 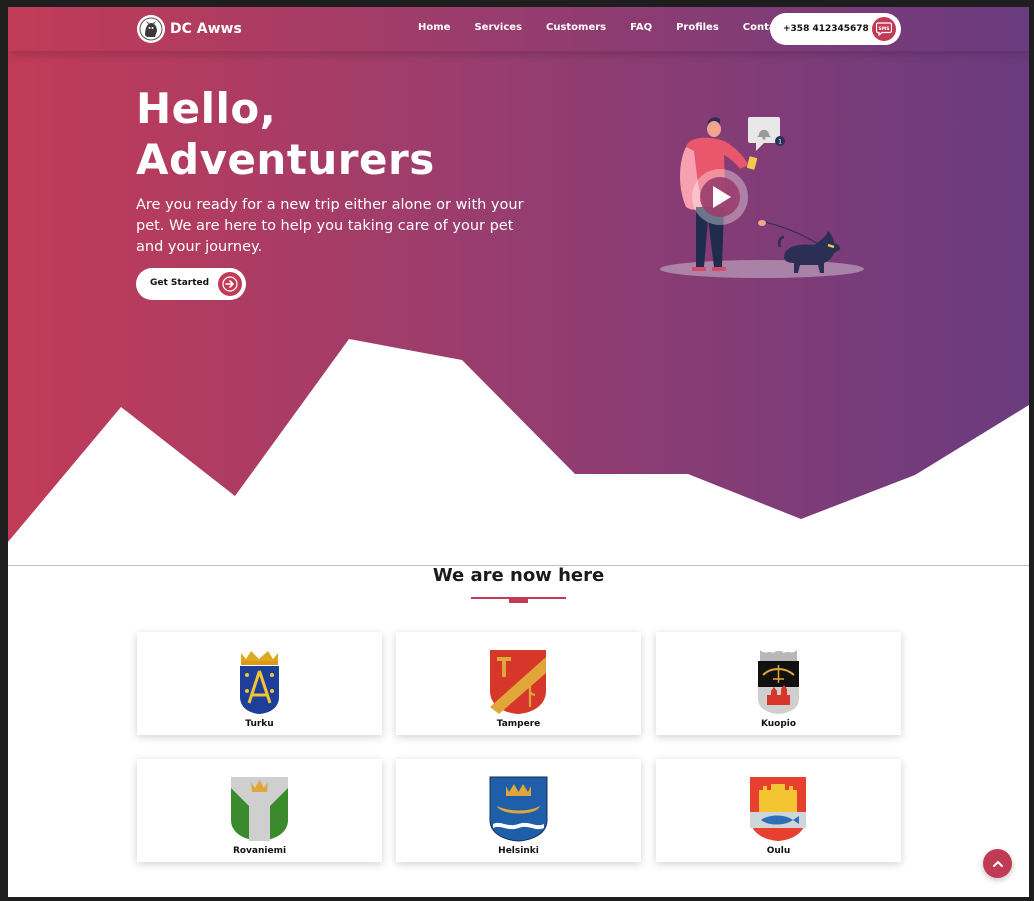 I want to click on title-underline-accent, so click(x=518, y=600).